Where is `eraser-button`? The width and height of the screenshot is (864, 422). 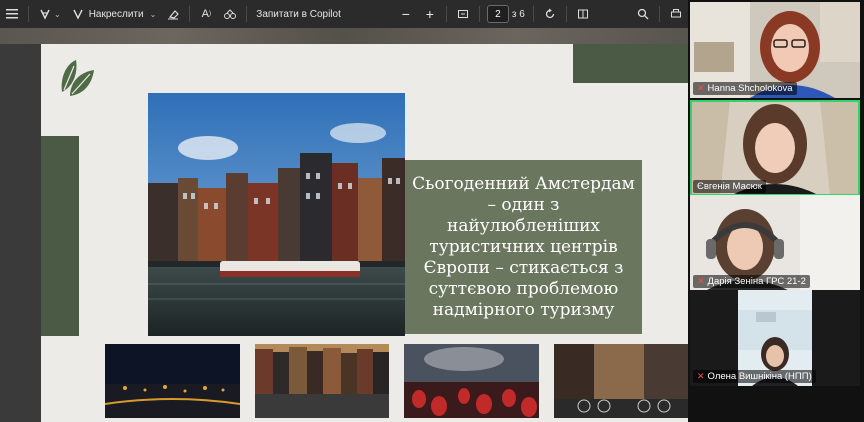
eraser-button is located at coordinates (173, 14).